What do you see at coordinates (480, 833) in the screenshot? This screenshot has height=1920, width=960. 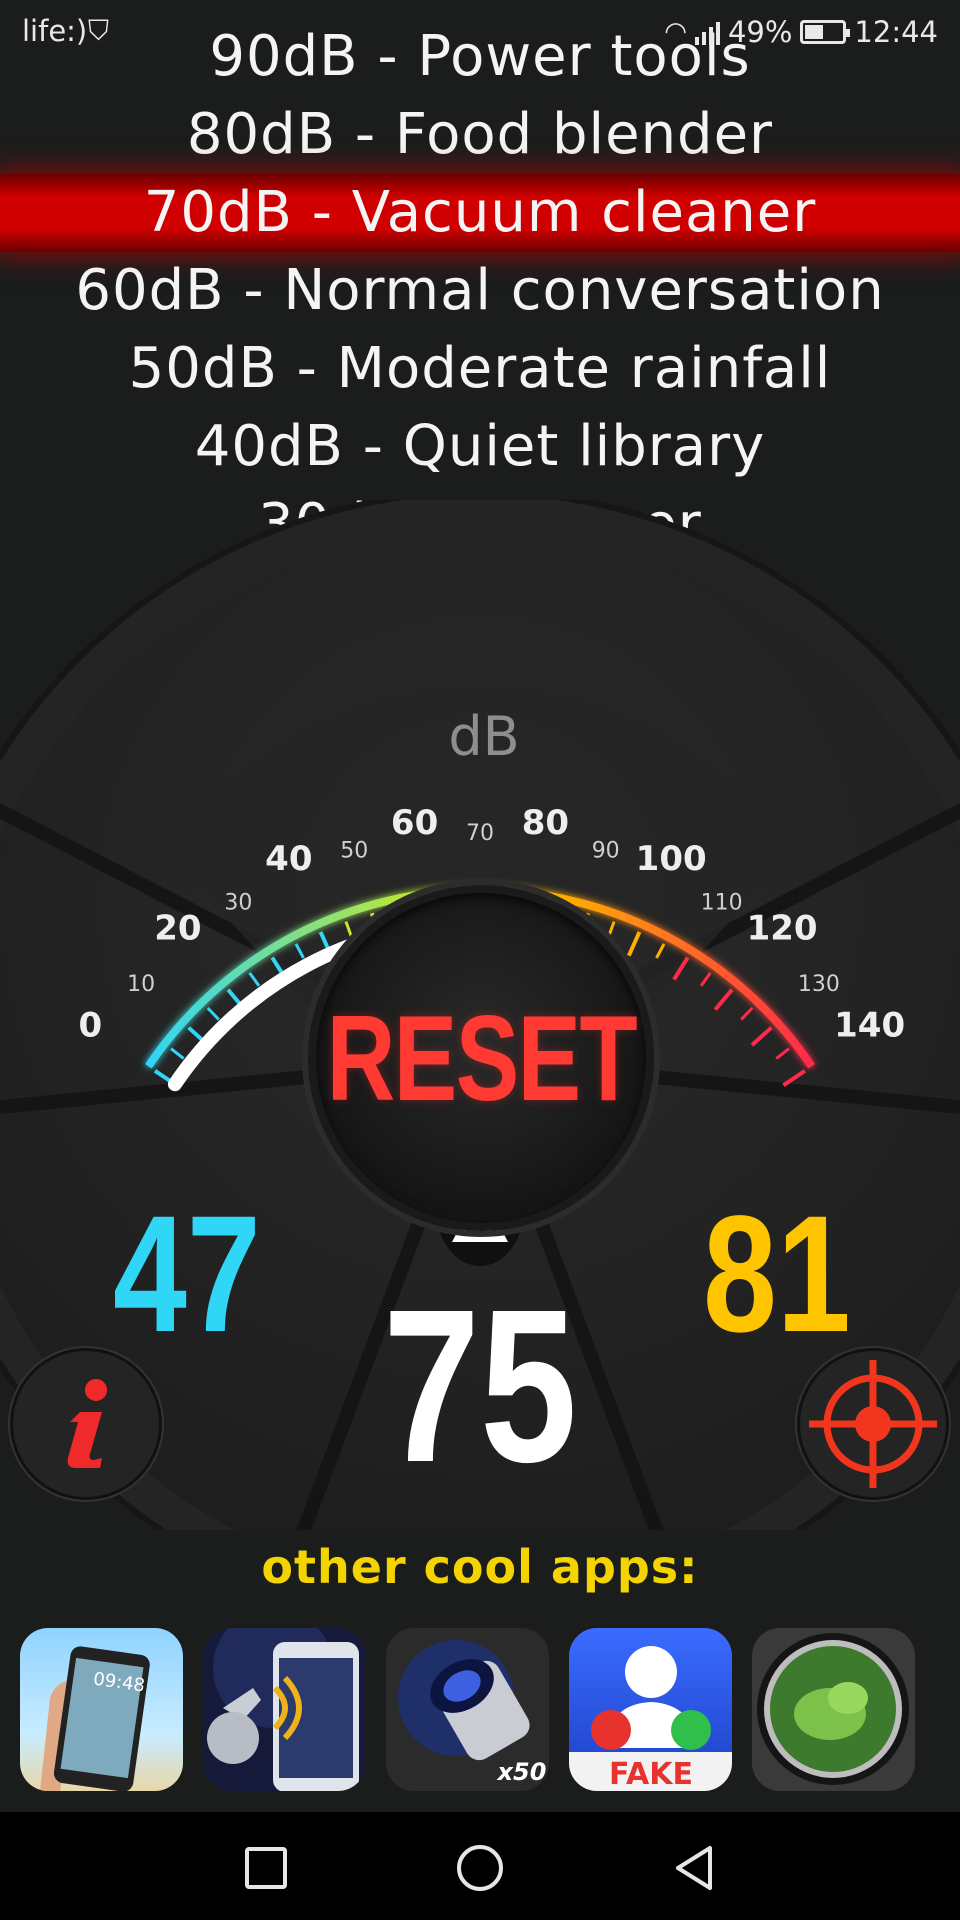 I see `gauge-minor-label: 70` at bounding box center [480, 833].